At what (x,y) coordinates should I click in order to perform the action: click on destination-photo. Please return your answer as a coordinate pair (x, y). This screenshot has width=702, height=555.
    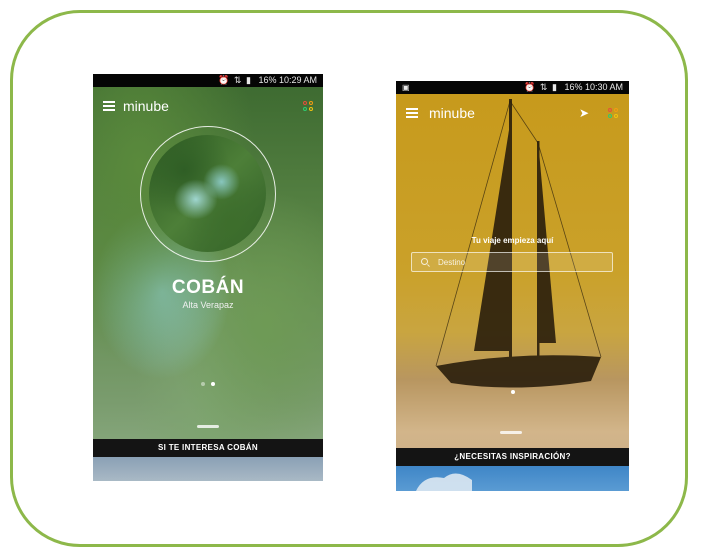
    Looking at the image, I should click on (207, 193).